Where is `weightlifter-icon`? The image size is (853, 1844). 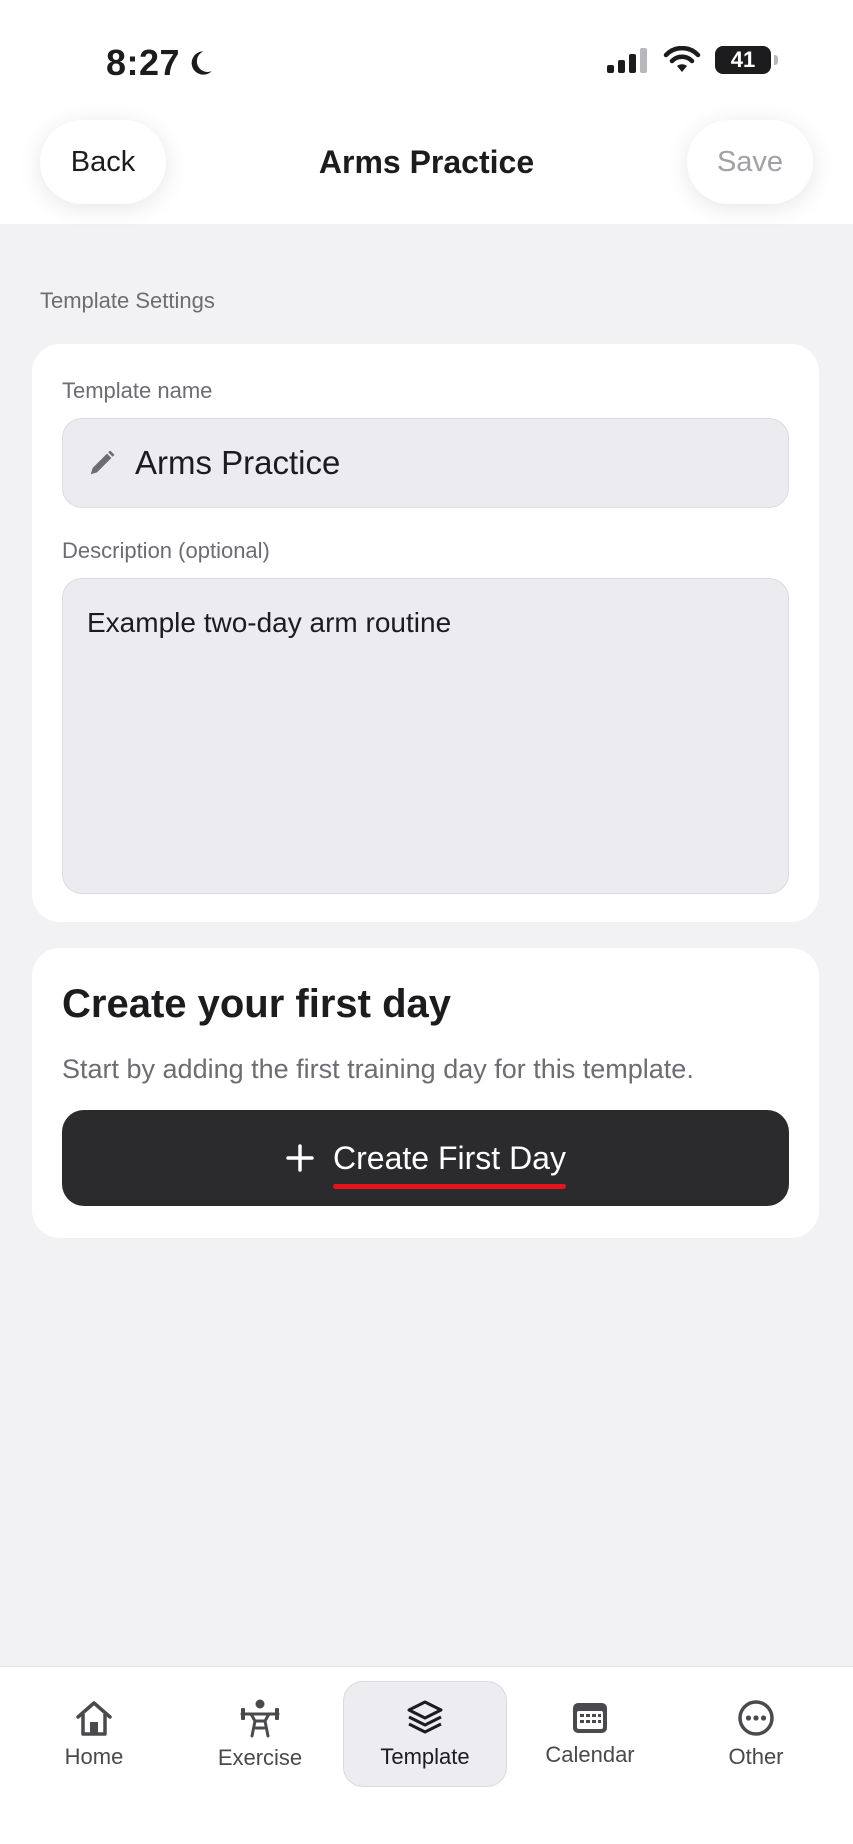
weightlifter-icon is located at coordinates (260, 1718).